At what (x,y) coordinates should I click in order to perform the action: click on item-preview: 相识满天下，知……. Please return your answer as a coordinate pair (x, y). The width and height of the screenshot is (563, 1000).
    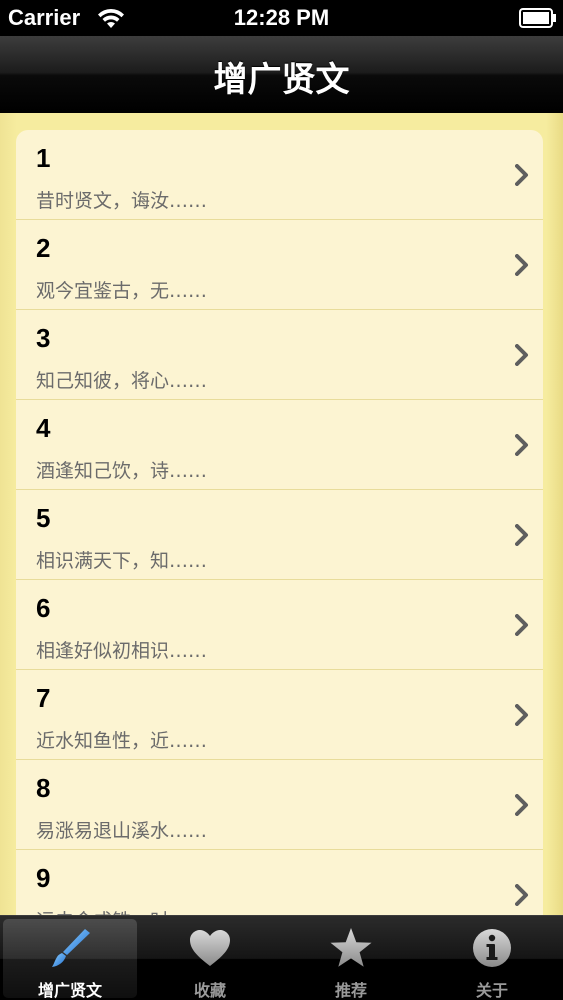
    Looking at the image, I should click on (122, 561).